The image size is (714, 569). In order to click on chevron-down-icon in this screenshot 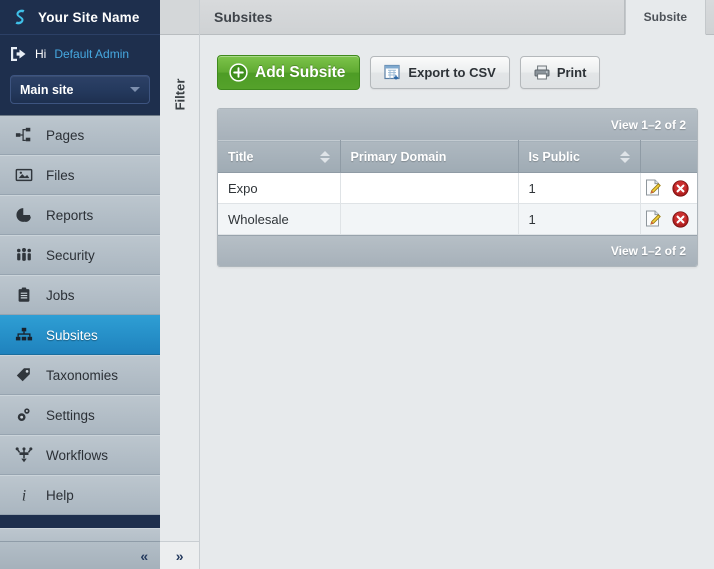, I will do `click(135, 89)`.